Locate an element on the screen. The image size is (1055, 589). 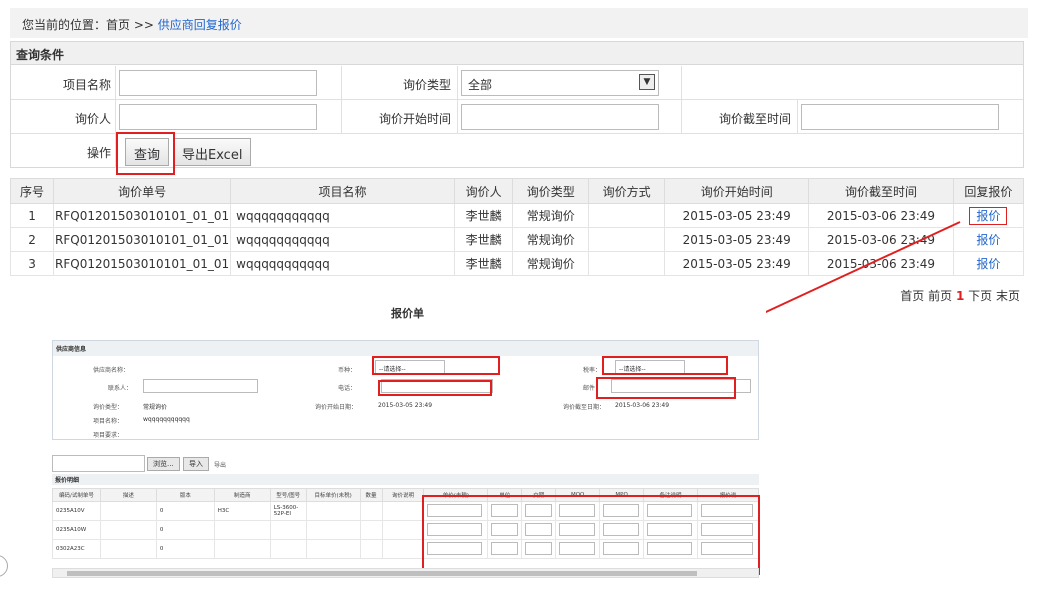
quote-detail-title: 报价明细 is located at coordinates (405, 479).